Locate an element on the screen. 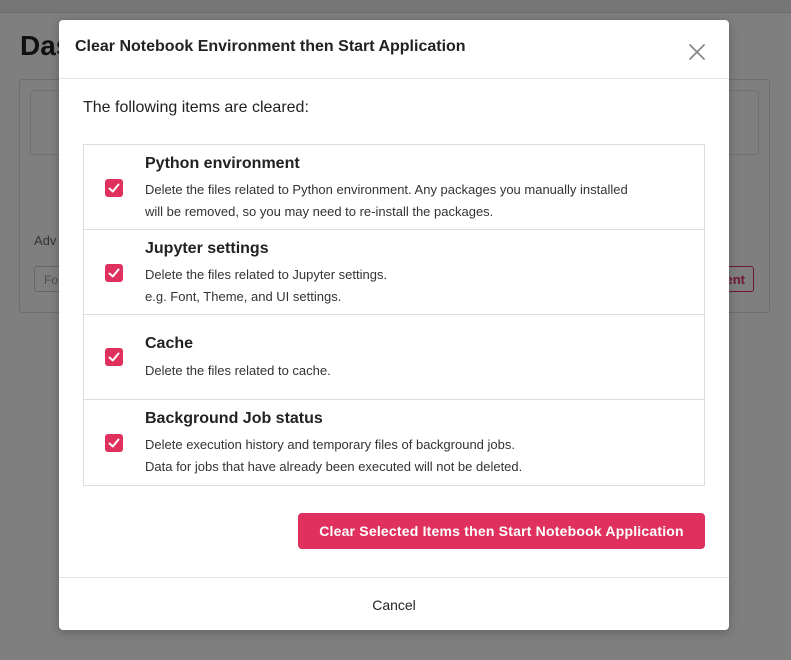 This screenshot has width=791, height=660. item-description: Delete the files related to cache. is located at coordinates (417, 371).